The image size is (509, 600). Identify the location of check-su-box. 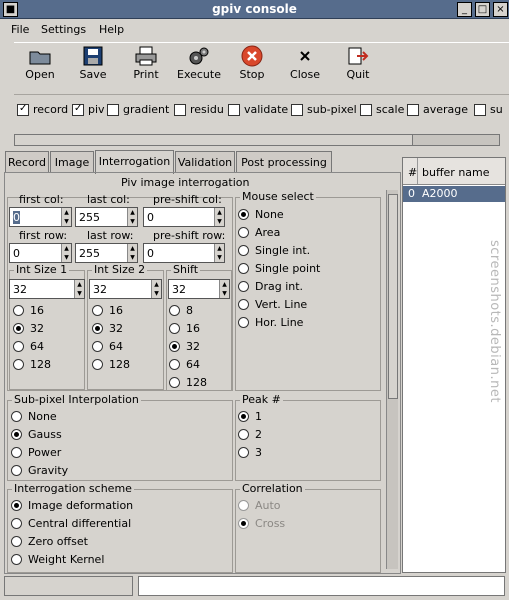
(480, 109).